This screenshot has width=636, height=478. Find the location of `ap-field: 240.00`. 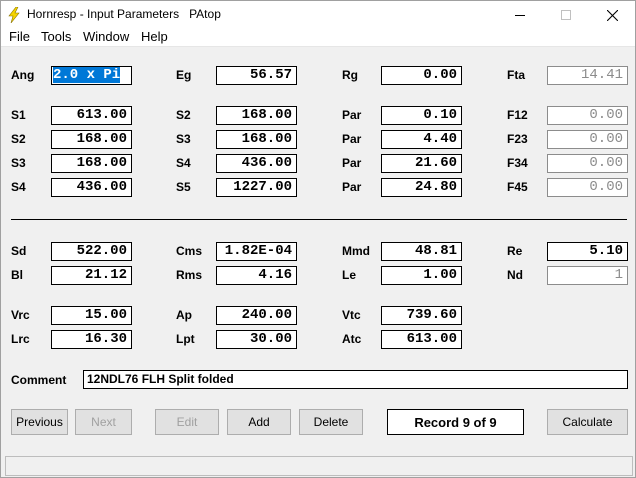

ap-field: 240.00 is located at coordinates (256, 315).